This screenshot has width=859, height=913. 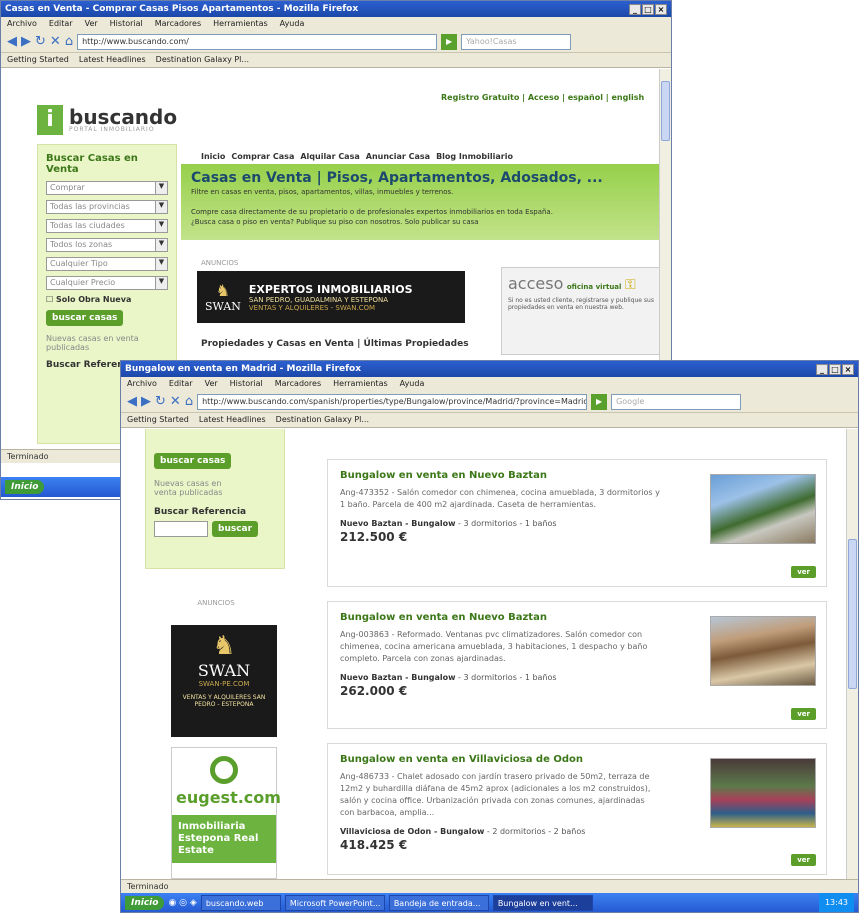 I want to click on acceso-title: acceso, so click(x=536, y=283).